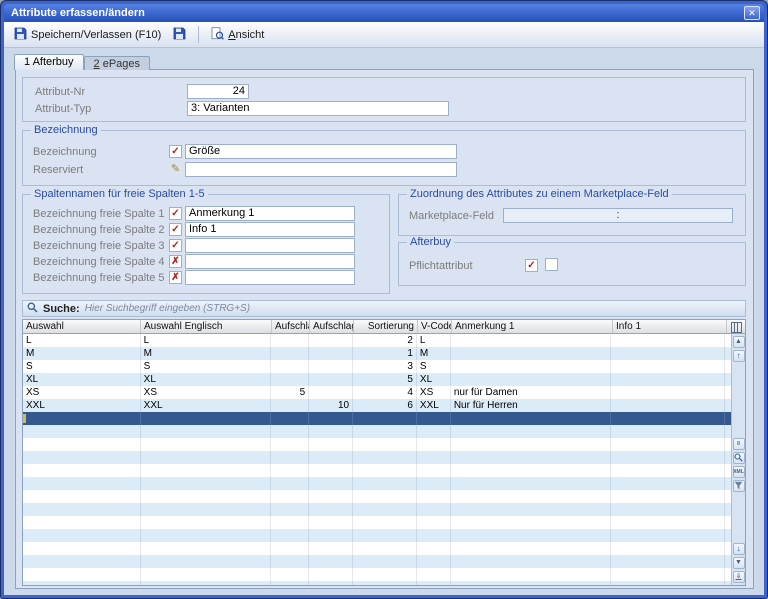  What do you see at coordinates (117, 63) in the screenshot?
I see `tab-epages: 2 ePages` at bounding box center [117, 63].